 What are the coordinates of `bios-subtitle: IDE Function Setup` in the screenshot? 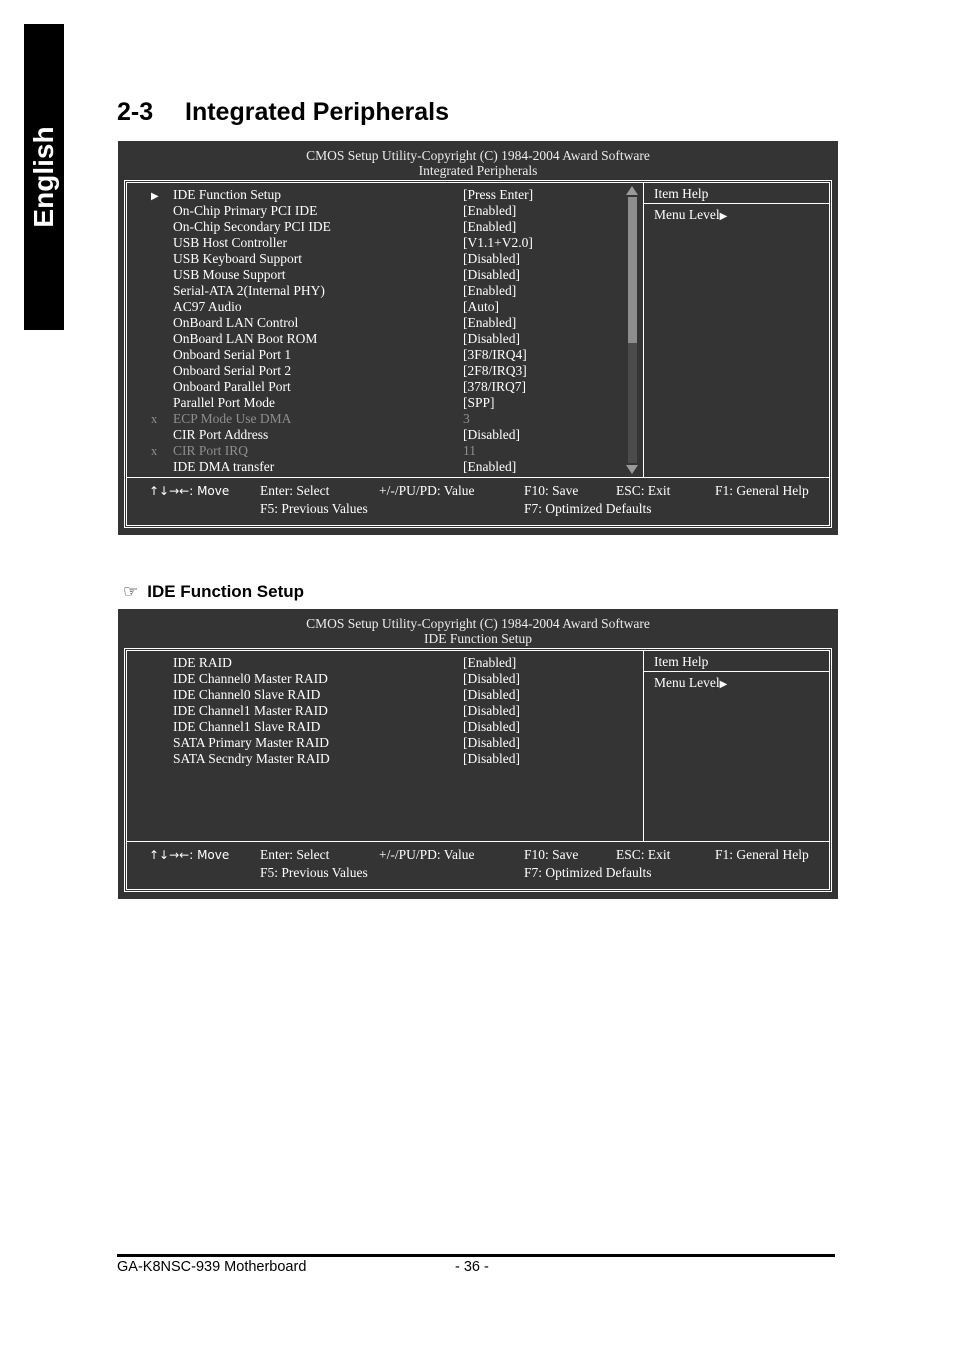 It's located at (478, 638).